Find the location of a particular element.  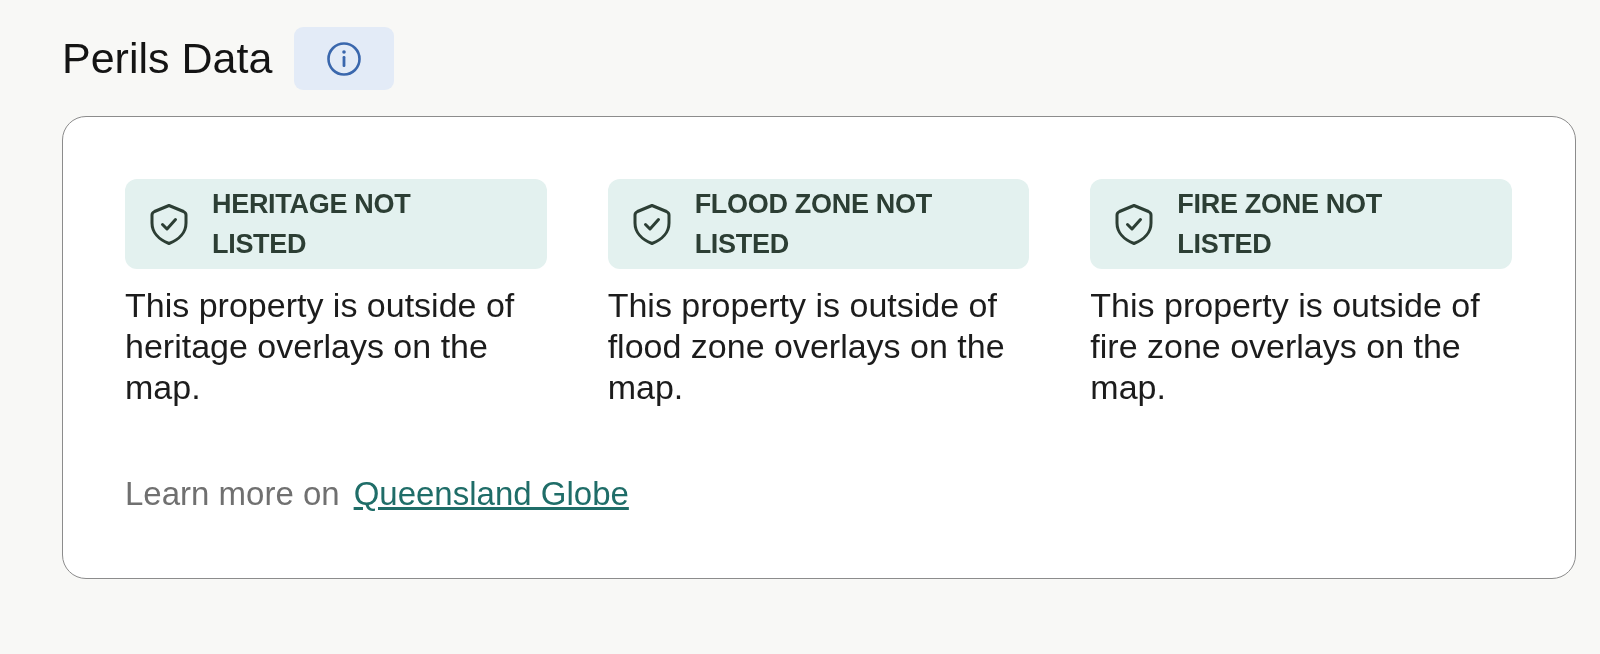

peril-description: This property is outside of flood zone overlays on the map. is located at coordinates (806, 346).